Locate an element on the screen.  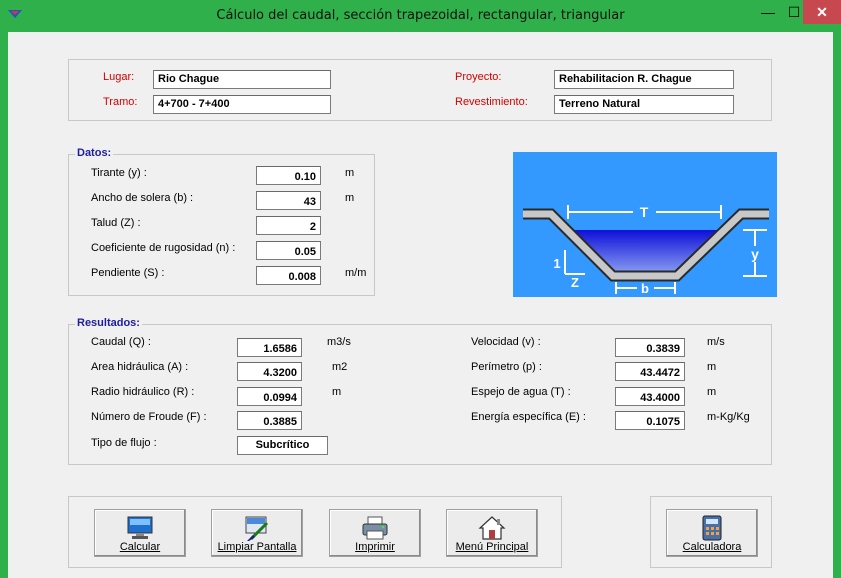
imprimir-label: Imprimir is located at coordinates (375, 547).